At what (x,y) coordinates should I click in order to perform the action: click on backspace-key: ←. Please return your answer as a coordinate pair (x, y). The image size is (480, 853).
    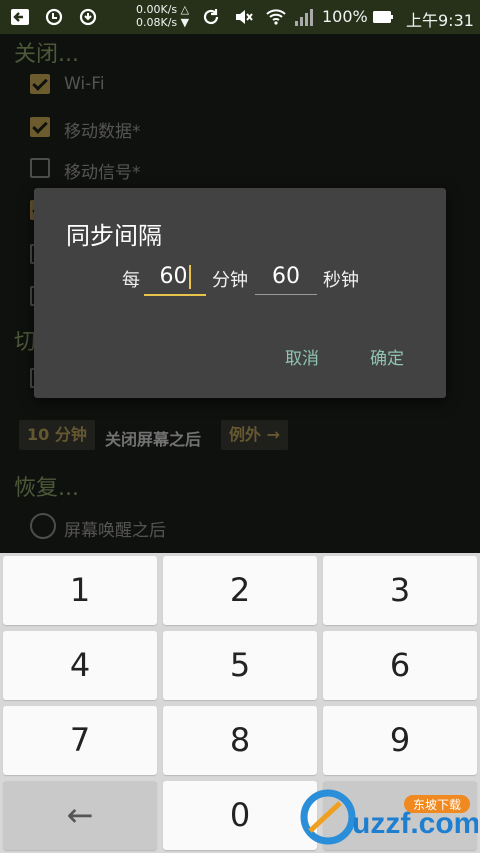
    Looking at the image, I should click on (80, 815).